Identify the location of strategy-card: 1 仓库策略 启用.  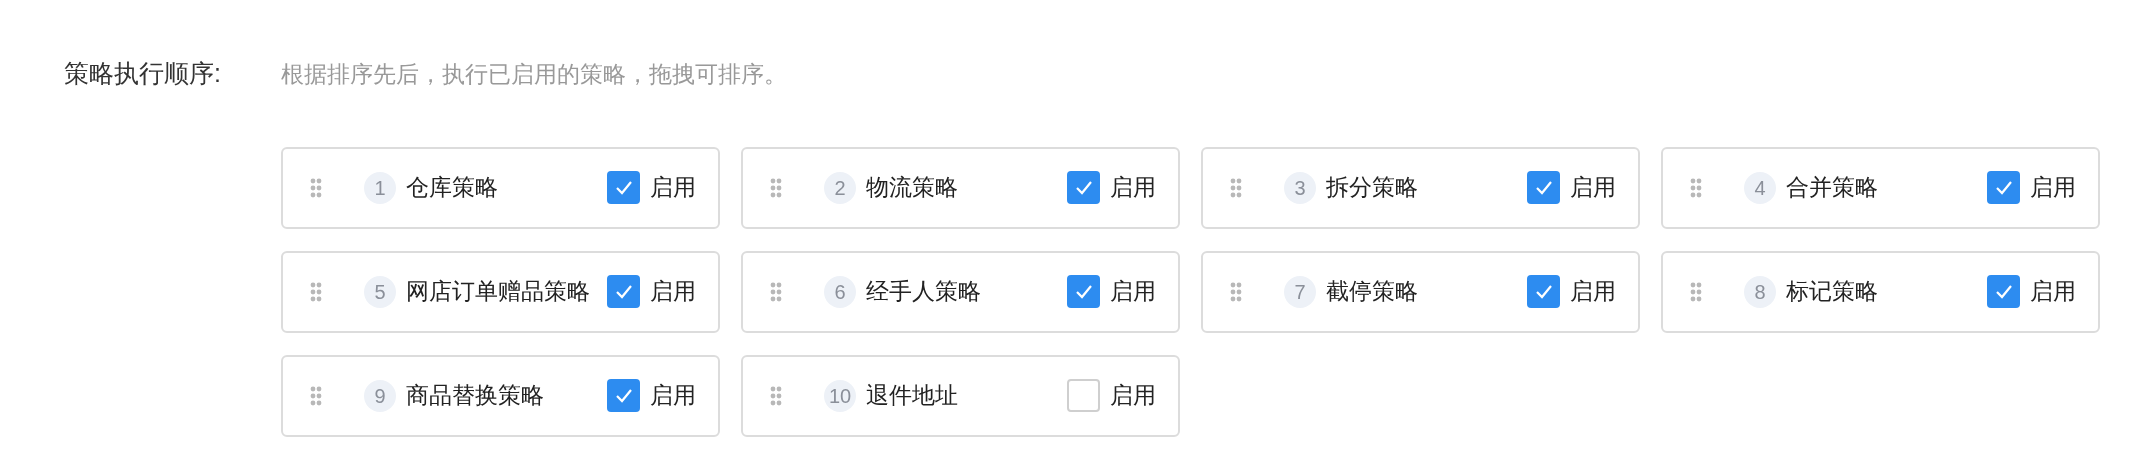
(500, 187).